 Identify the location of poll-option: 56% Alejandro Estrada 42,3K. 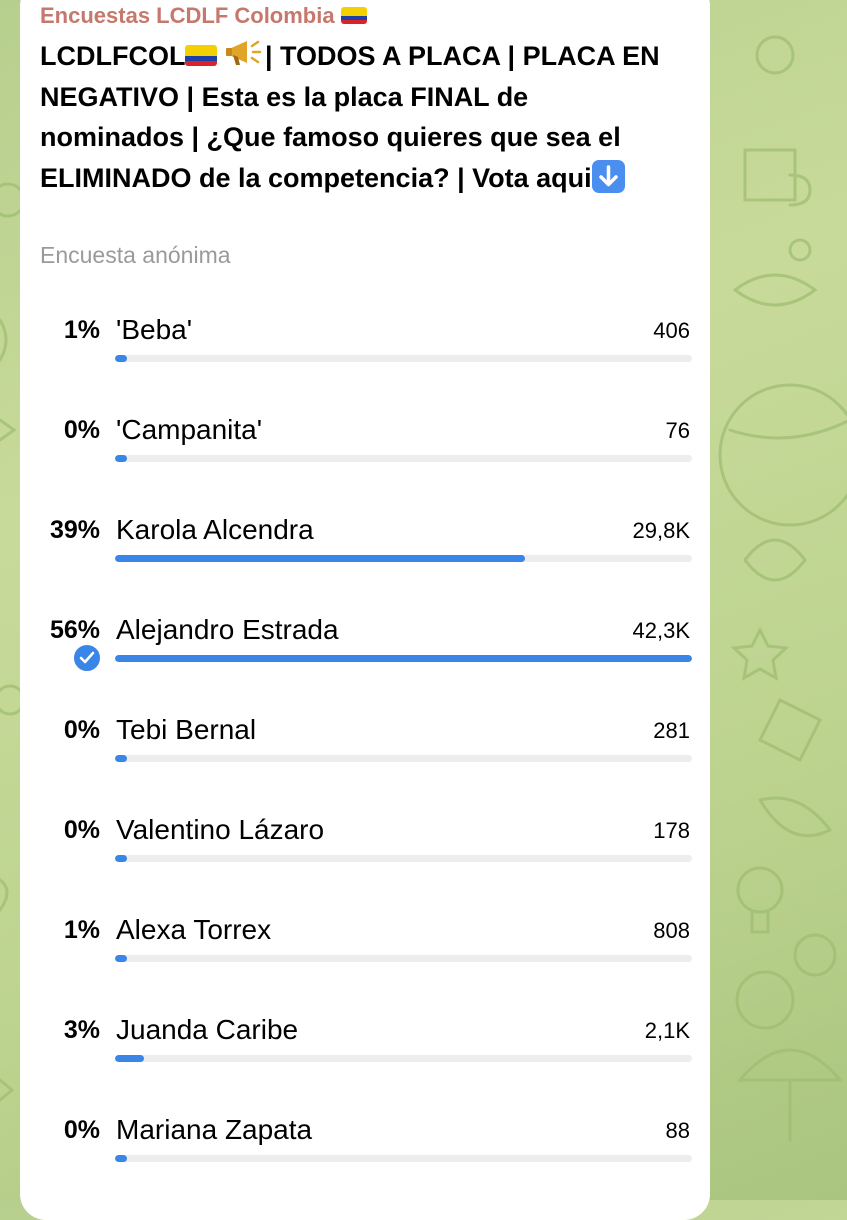
(355, 665).